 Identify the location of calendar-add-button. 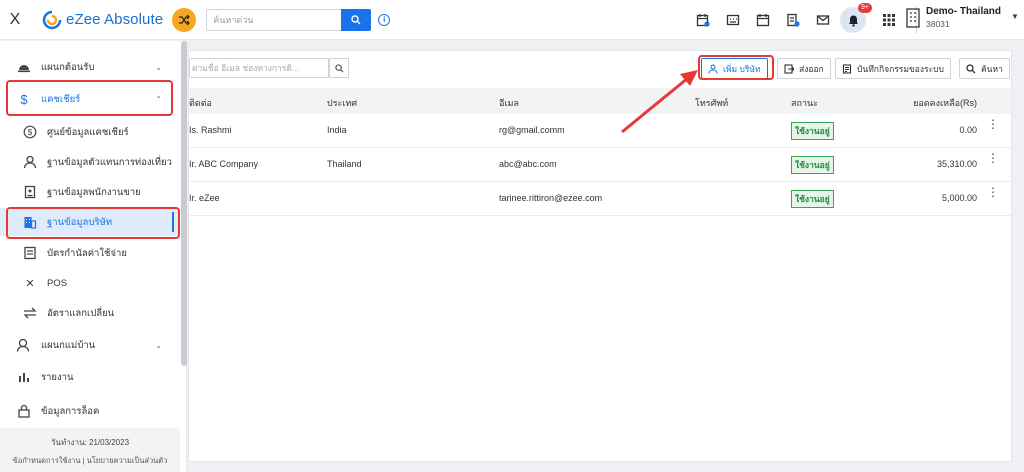
(703, 20).